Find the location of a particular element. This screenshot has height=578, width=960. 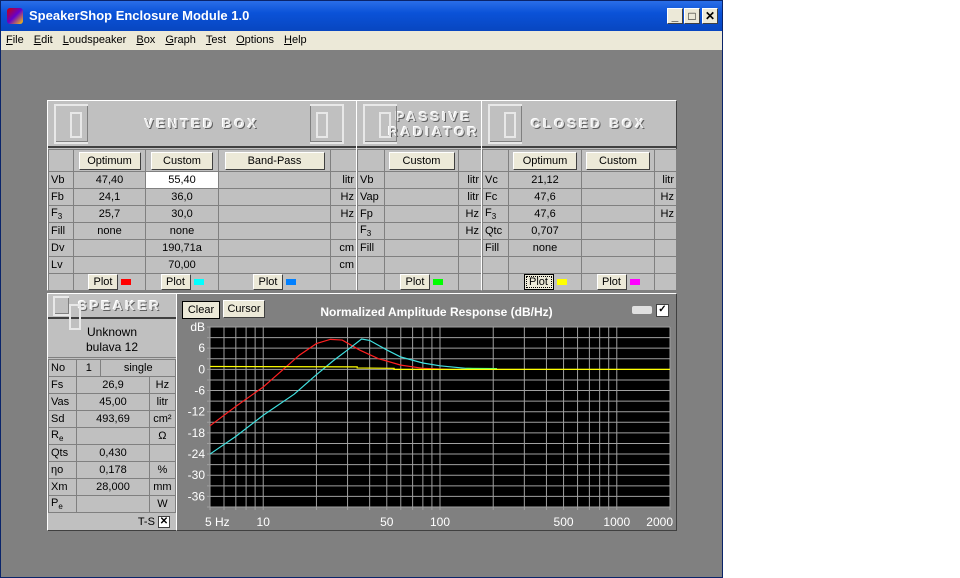

plot-custom-button: Plot is located at coordinates (175, 282).